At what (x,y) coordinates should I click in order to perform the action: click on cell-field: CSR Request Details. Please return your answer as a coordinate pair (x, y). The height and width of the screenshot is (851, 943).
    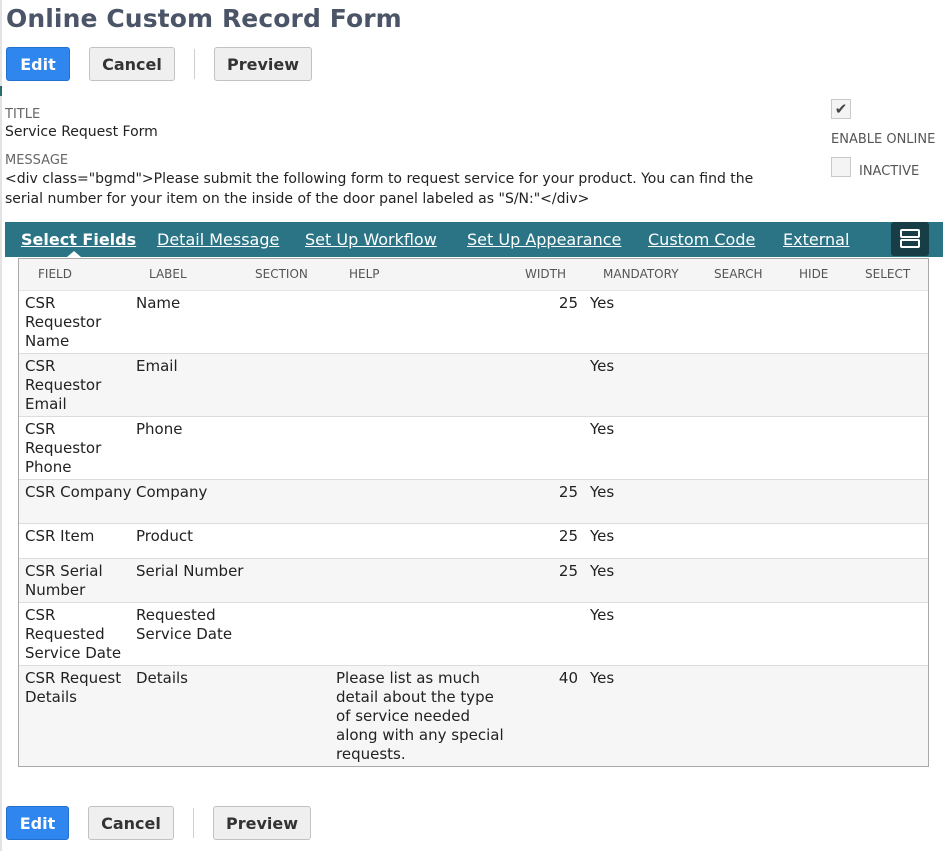
    Looking at the image, I should click on (73, 687).